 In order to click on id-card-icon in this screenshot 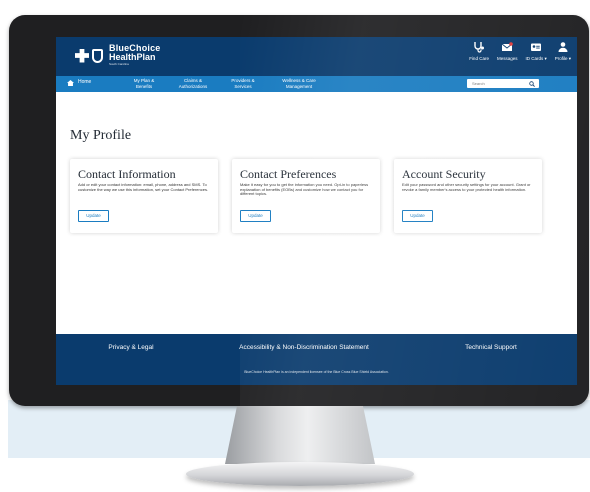, I will do `click(536, 47)`.